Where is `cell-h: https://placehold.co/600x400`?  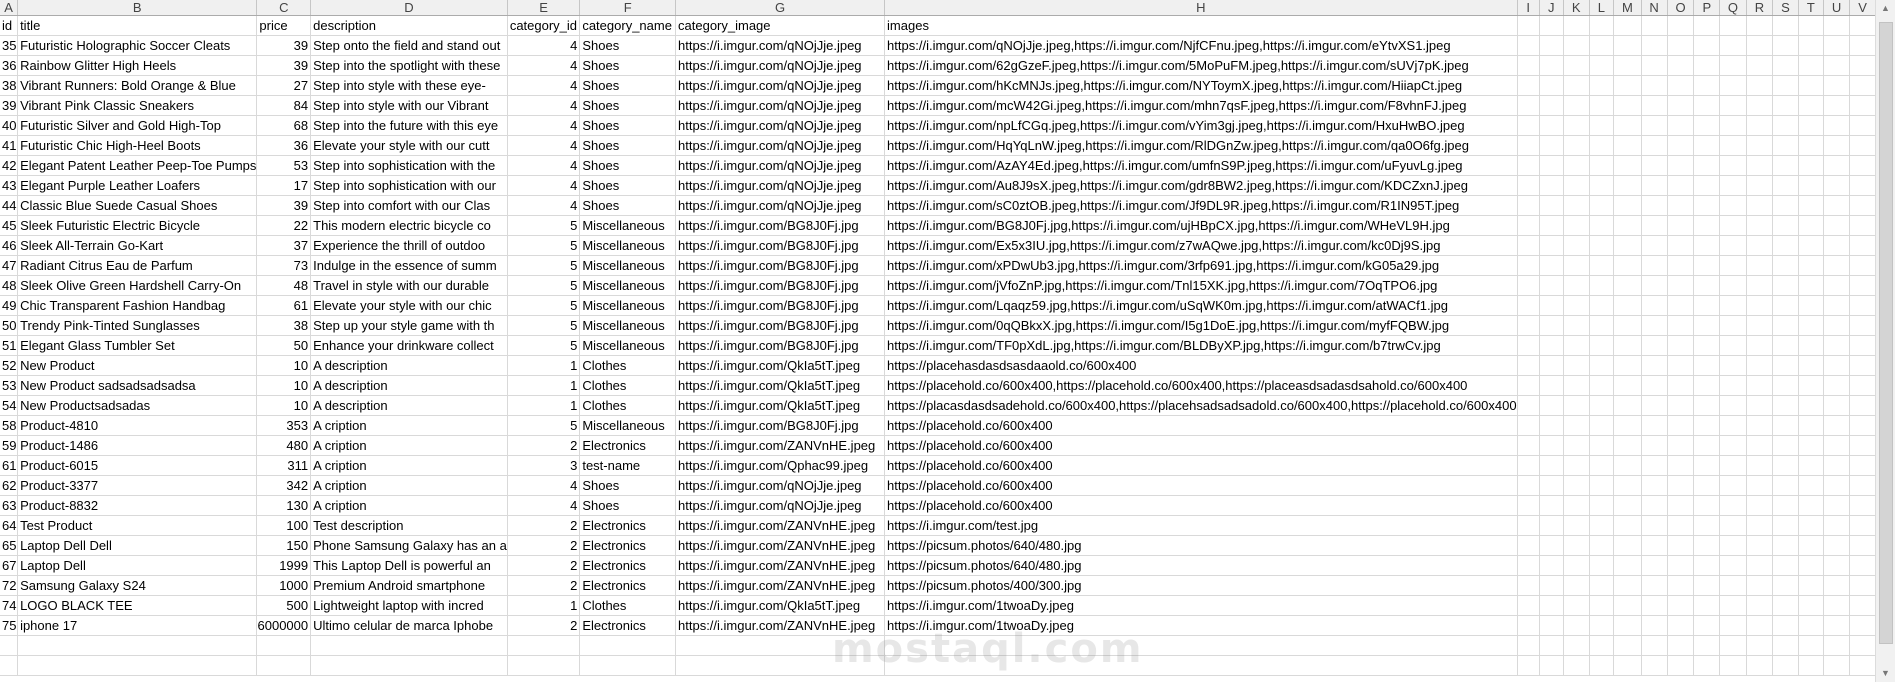
cell-h: https://placehold.co/600x400 is located at coordinates (1201, 465).